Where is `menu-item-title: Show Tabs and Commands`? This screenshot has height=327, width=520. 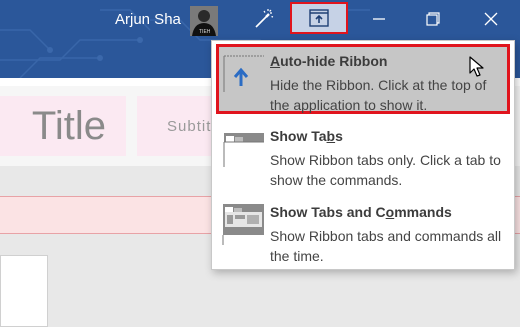 menu-item-title: Show Tabs and Commands is located at coordinates (361, 212).